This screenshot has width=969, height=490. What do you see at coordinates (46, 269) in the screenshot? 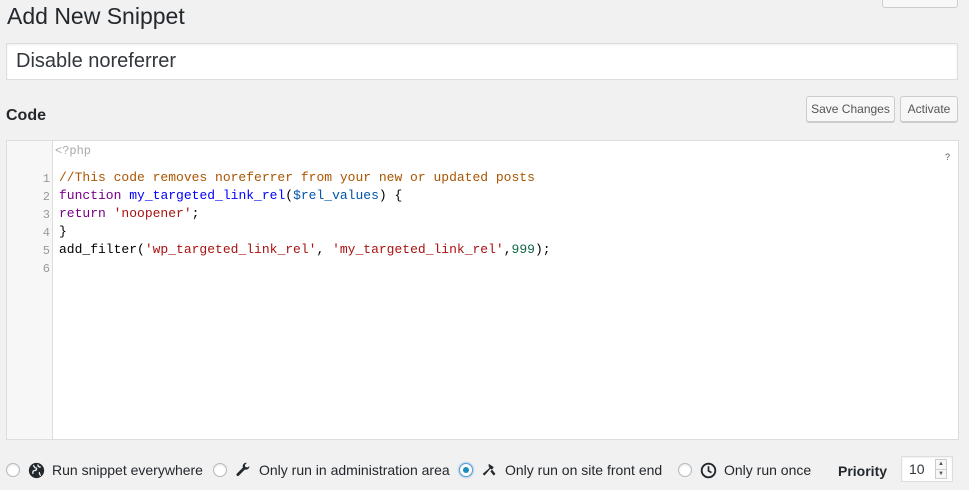
I see `line-number: 6` at bounding box center [46, 269].